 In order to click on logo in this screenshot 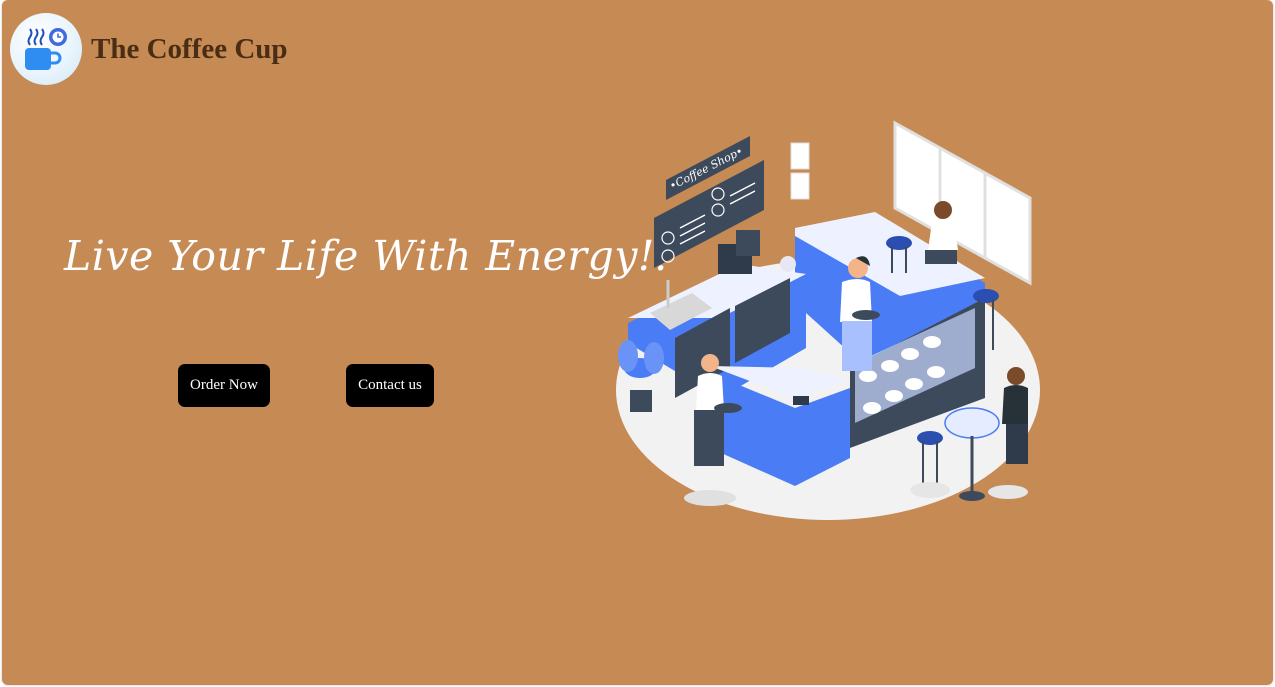, I will do `click(46, 49)`.